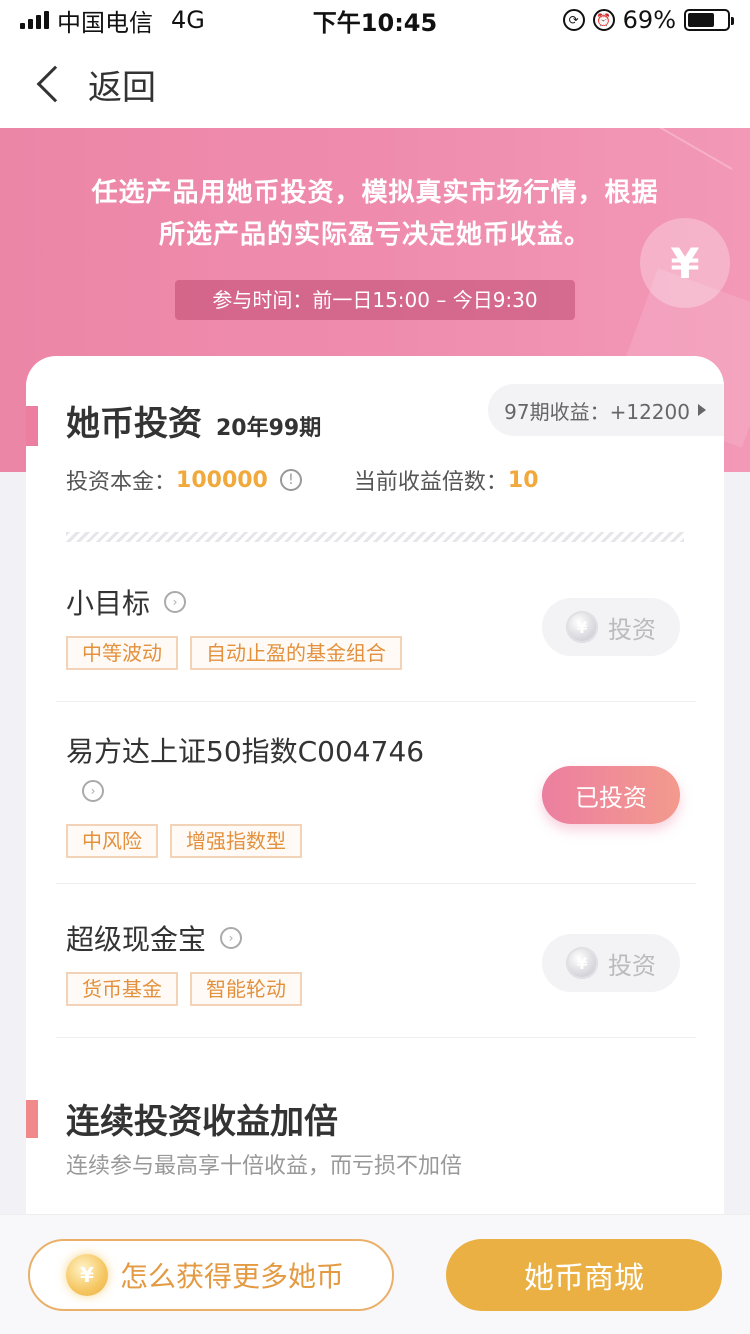  What do you see at coordinates (573, 20) in the screenshot?
I see `rotation-lock-icon: ⟳` at bounding box center [573, 20].